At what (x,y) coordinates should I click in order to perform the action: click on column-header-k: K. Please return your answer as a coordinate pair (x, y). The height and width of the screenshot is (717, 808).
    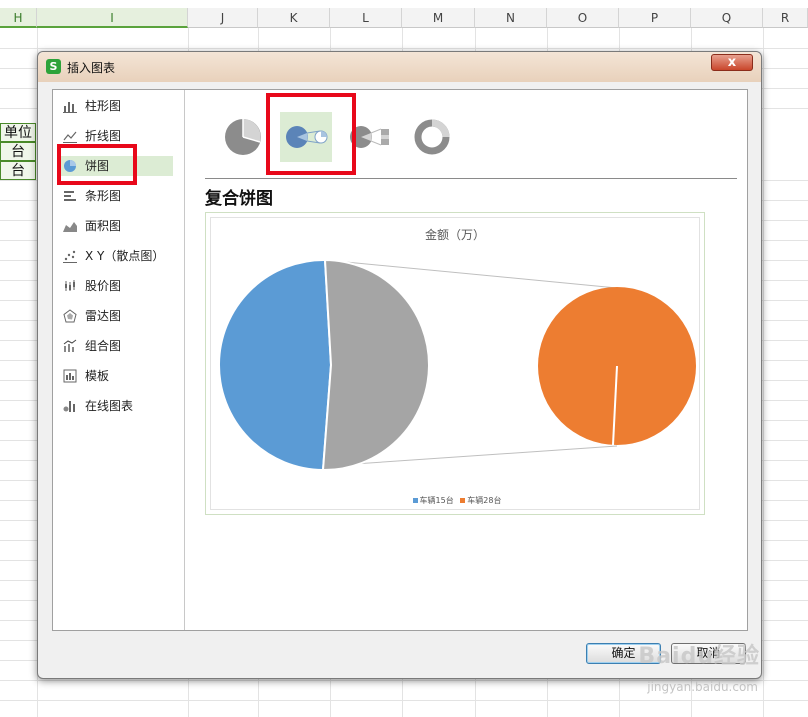
    Looking at the image, I should click on (294, 18).